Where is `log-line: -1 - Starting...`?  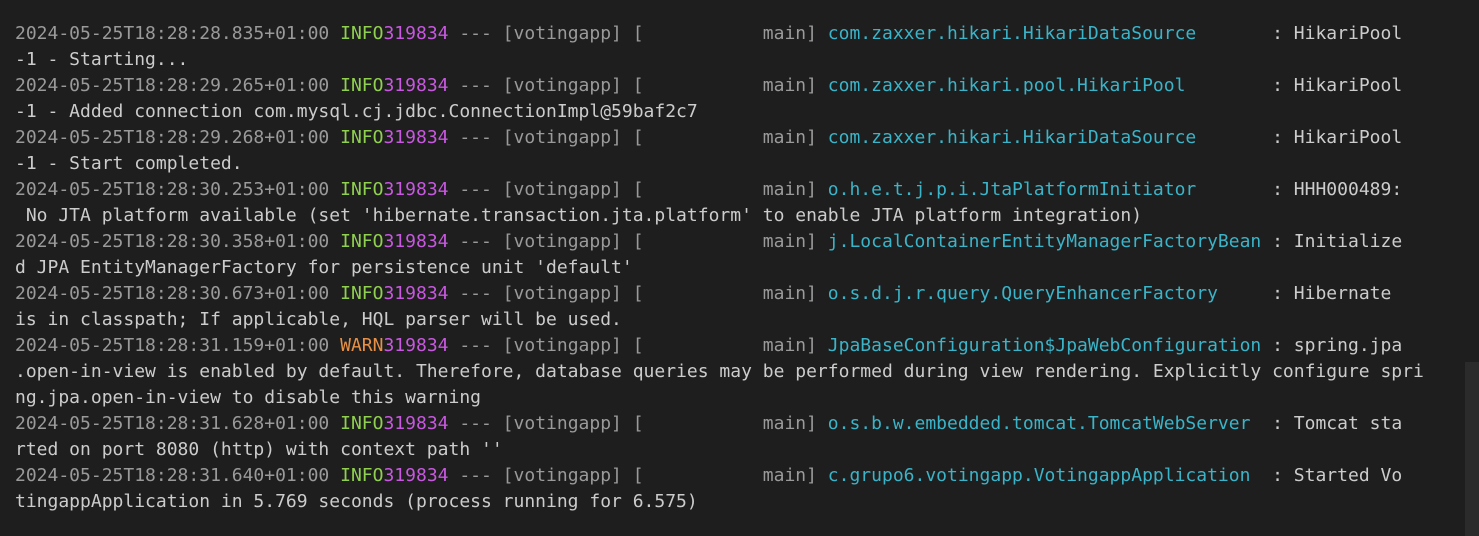
log-line: -1 - Starting... is located at coordinates (731, 60).